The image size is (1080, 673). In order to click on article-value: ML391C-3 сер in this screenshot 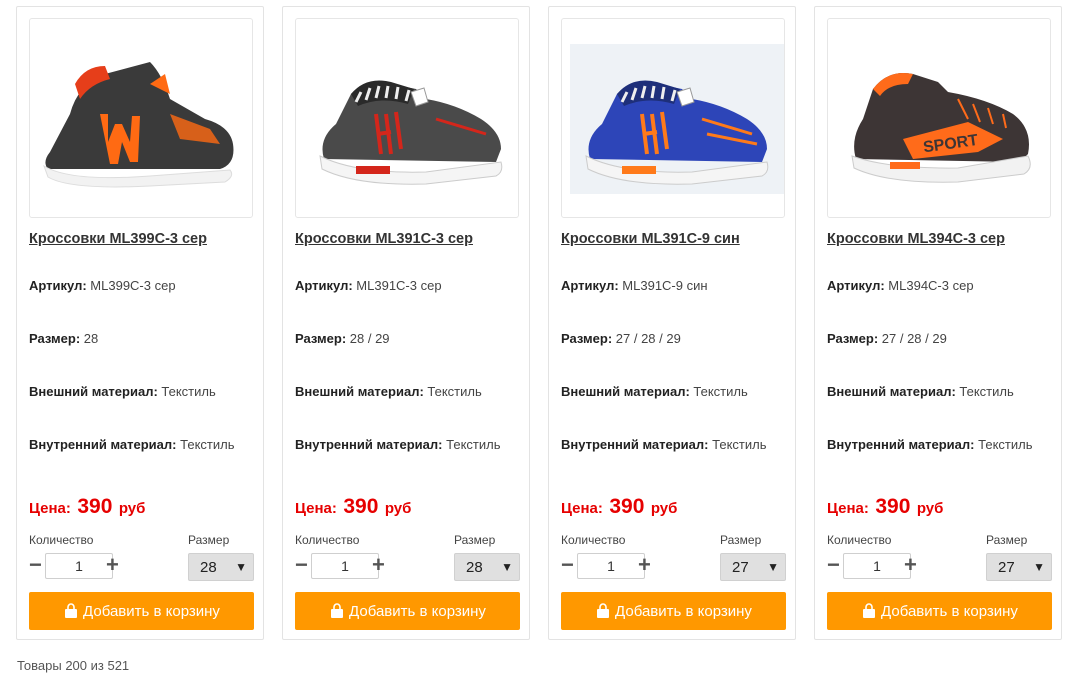, I will do `click(399, 285)`.